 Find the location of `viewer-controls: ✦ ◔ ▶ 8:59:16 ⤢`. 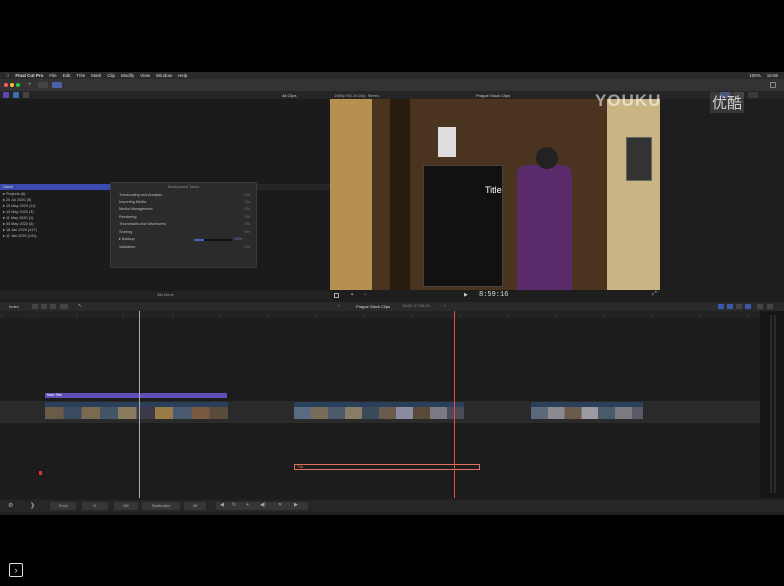

viewer-controls: ✦ ◔ ▶ 8:59:16 ⤢ is located at coordinates (495, 295).